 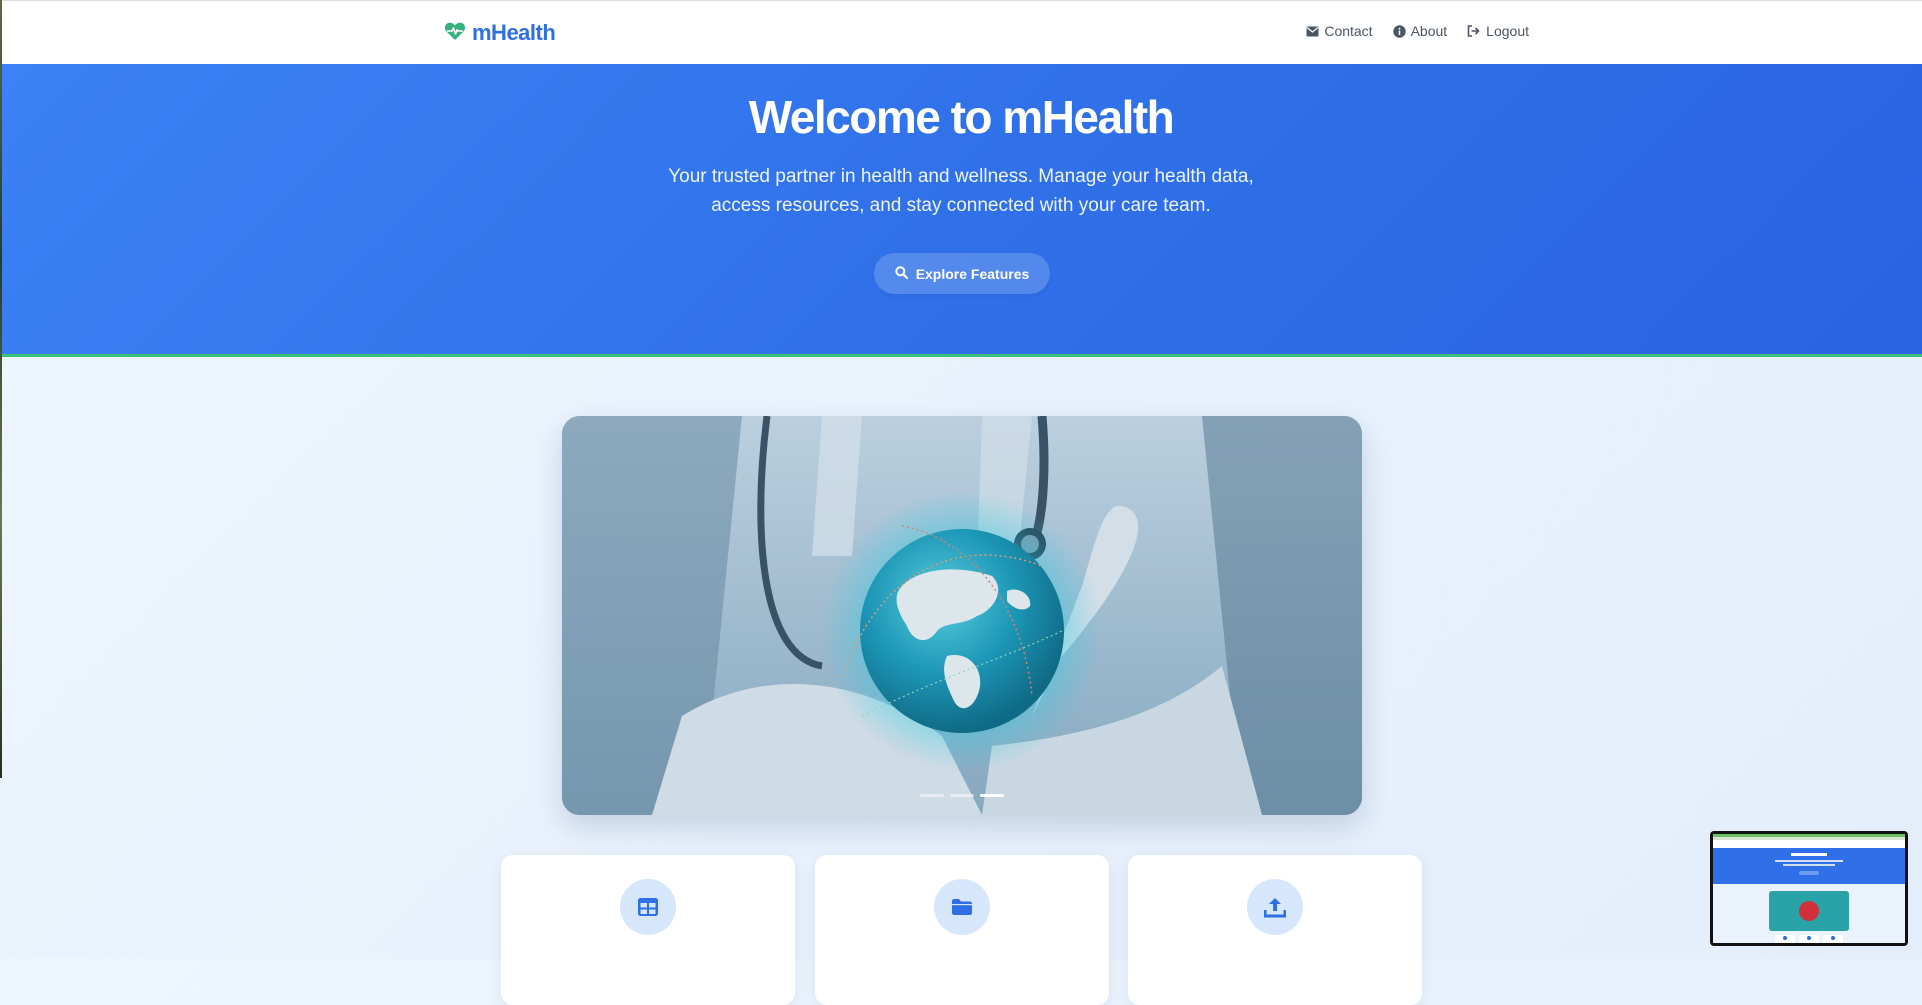 I want to click on nav-links: Contact About Logout, so click(x=1417, y=31).